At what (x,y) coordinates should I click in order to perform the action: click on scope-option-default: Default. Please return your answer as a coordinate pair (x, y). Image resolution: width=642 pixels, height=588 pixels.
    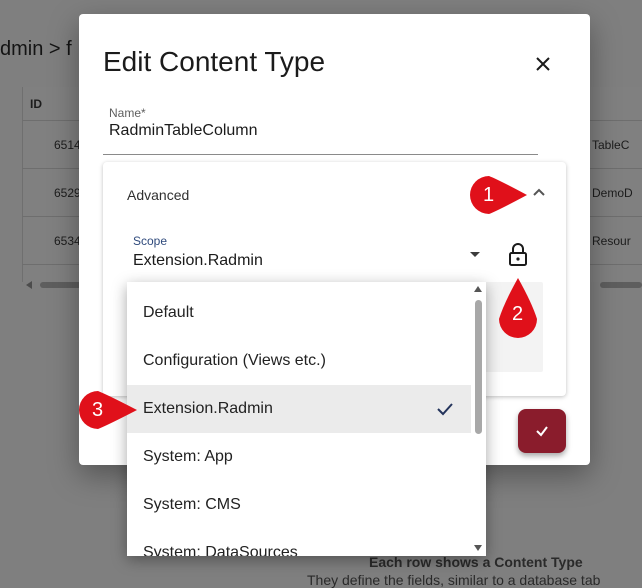
    Looking at the image, I should click on (299, 313).